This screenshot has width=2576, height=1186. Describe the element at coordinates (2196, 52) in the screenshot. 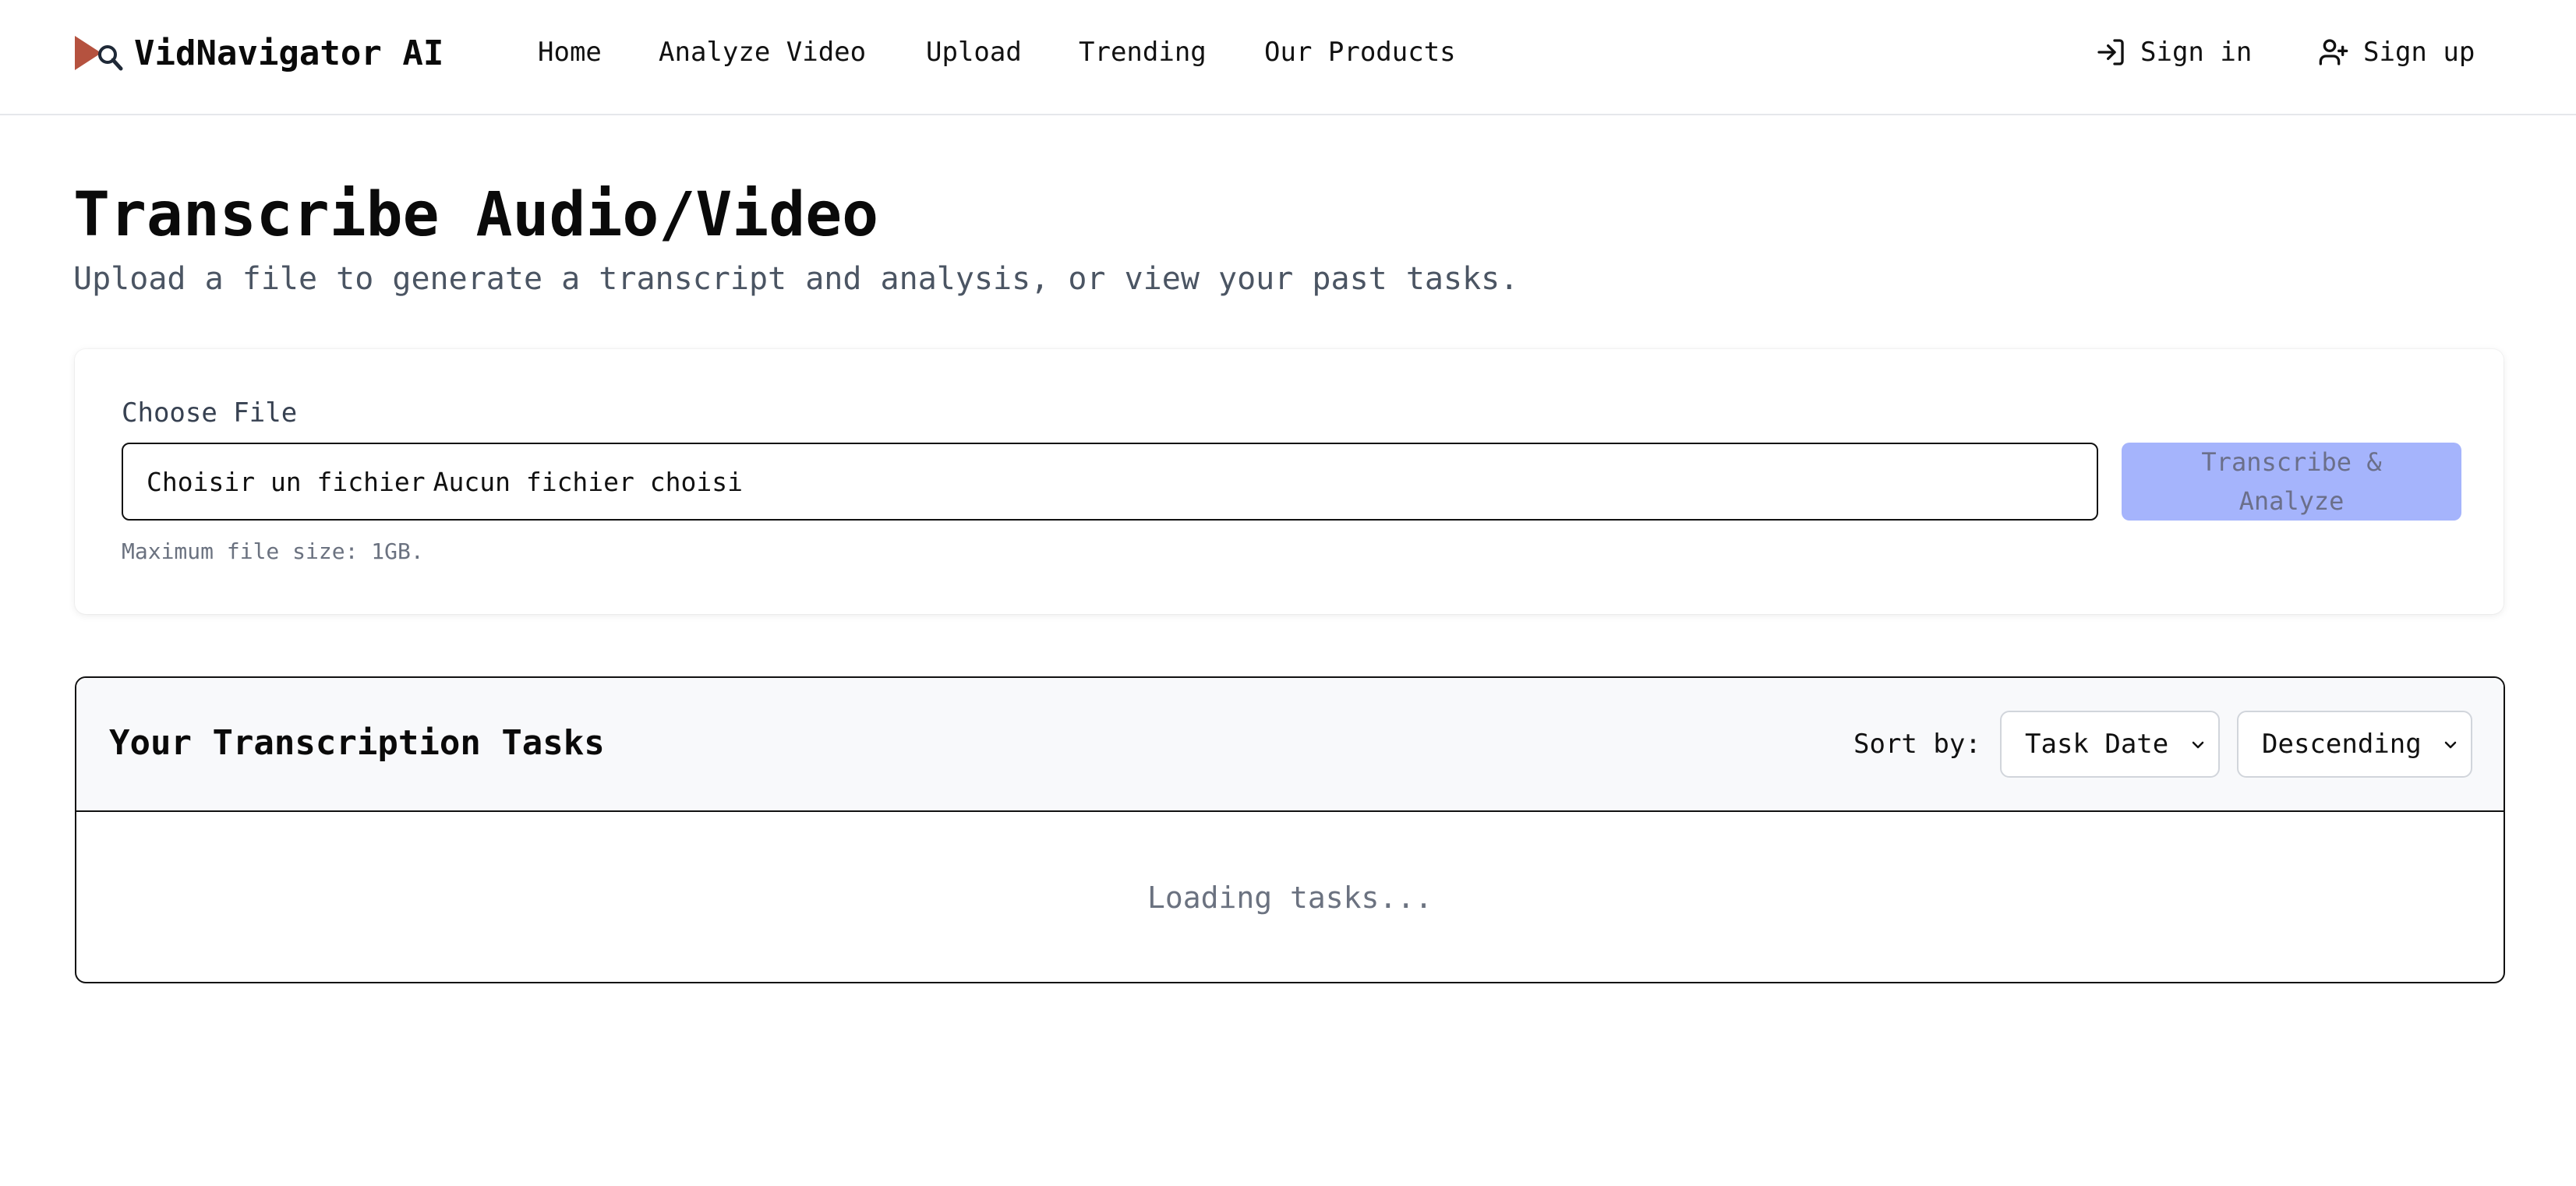

I see `sign-in-label: Sign in` at that location.